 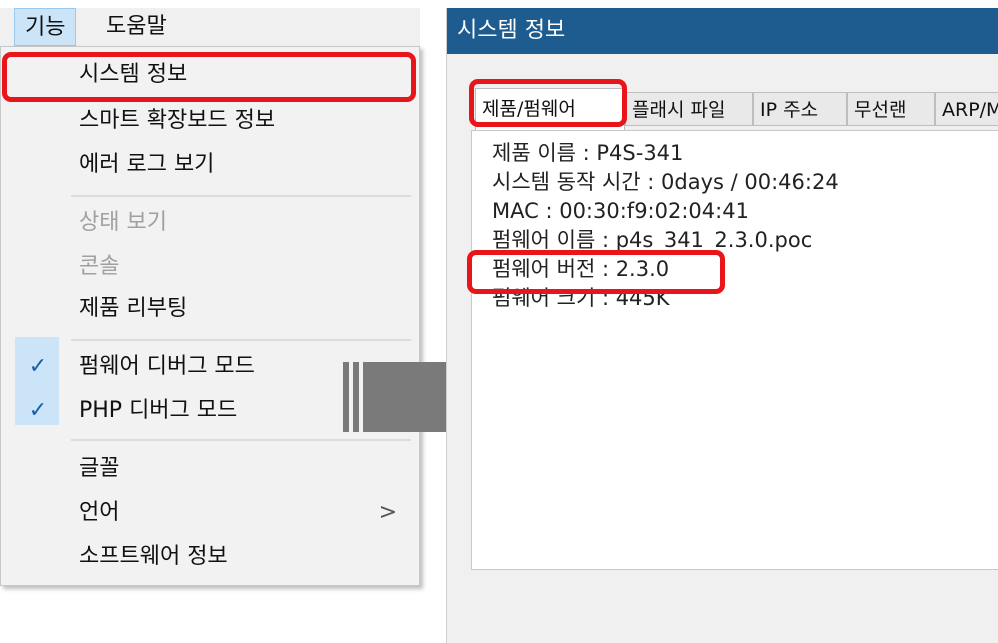 What do you see at coordinates (210, 27) in the screenshot?
I see `menu-bar: 기능 도움말` at bounding box center [210, 27].